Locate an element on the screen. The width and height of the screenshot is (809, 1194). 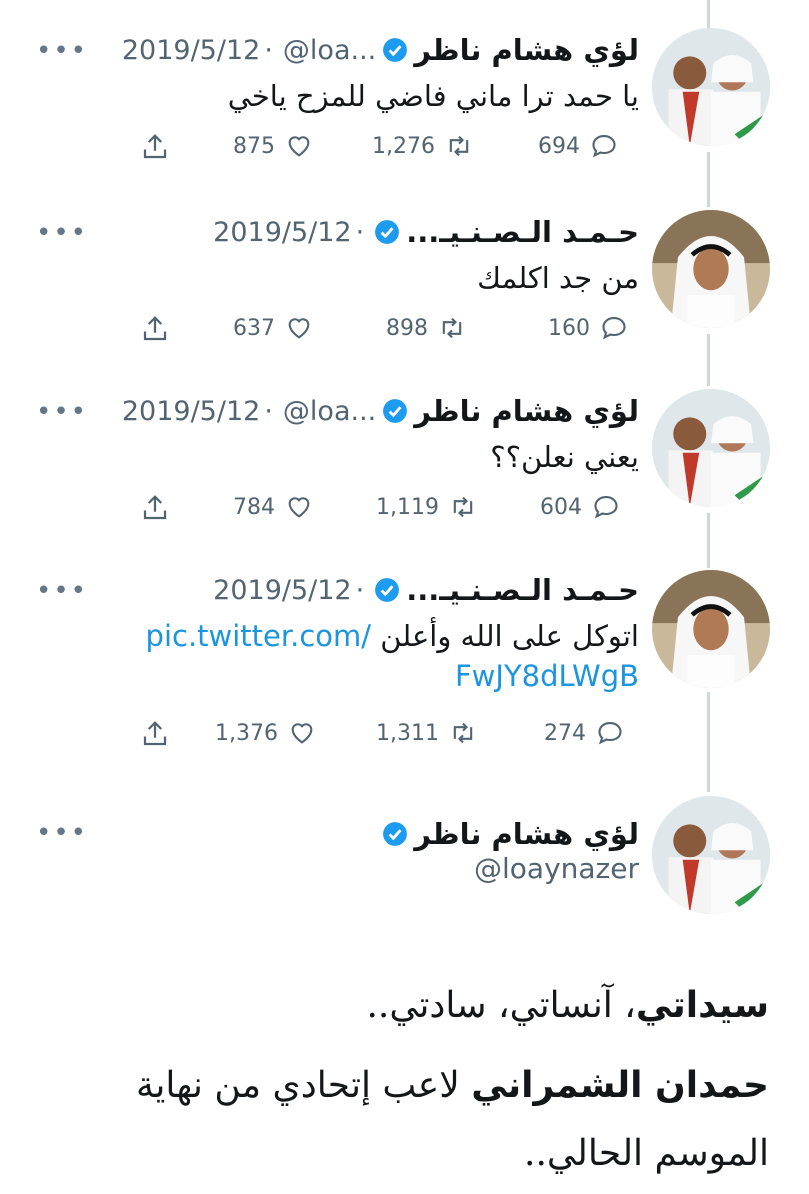
reply-button: 160 is located at coordinates (588, 328).